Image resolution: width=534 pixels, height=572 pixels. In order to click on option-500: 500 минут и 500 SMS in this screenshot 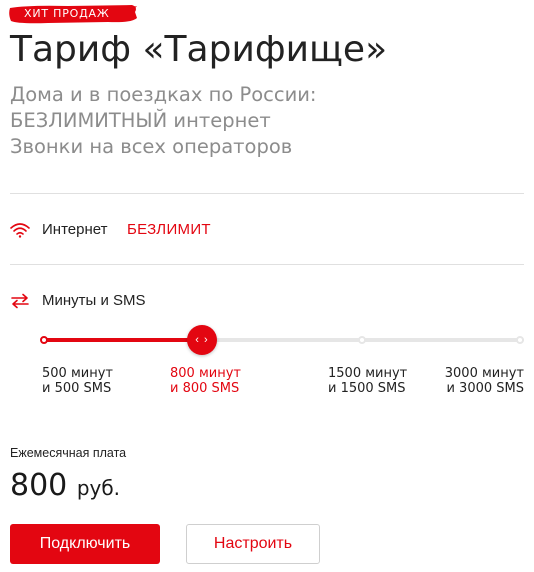, I will do `click(77, 381)`.